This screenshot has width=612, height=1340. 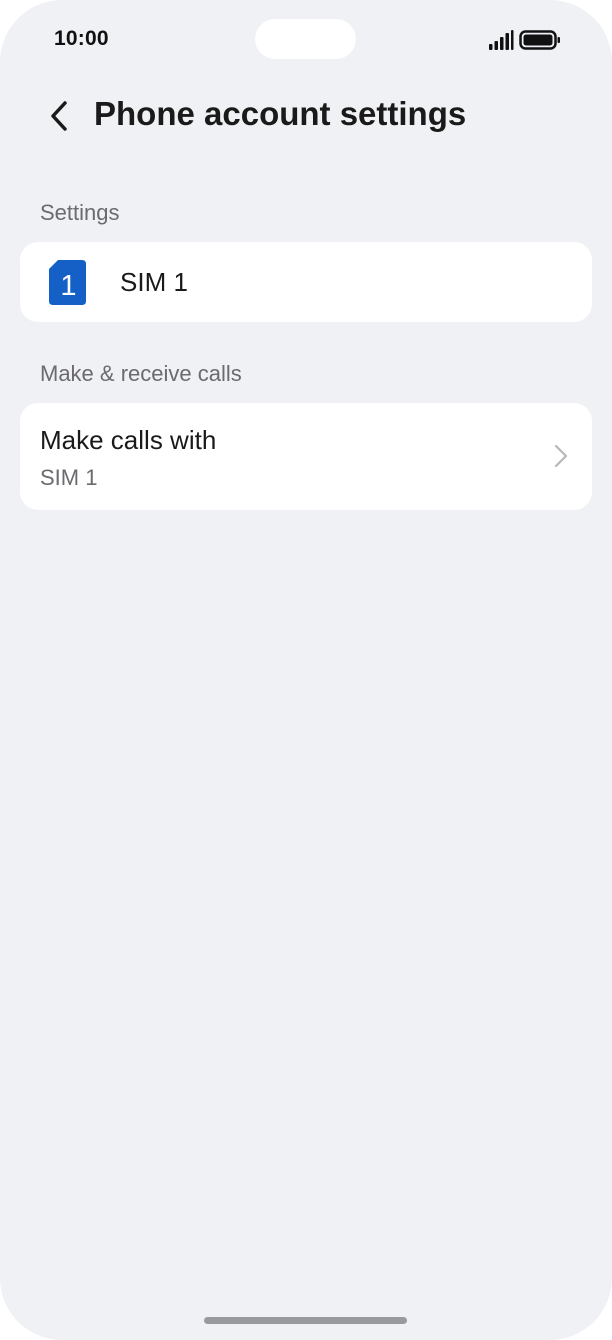 I want to click on battery-full-icon, so click(x=539, y=40).